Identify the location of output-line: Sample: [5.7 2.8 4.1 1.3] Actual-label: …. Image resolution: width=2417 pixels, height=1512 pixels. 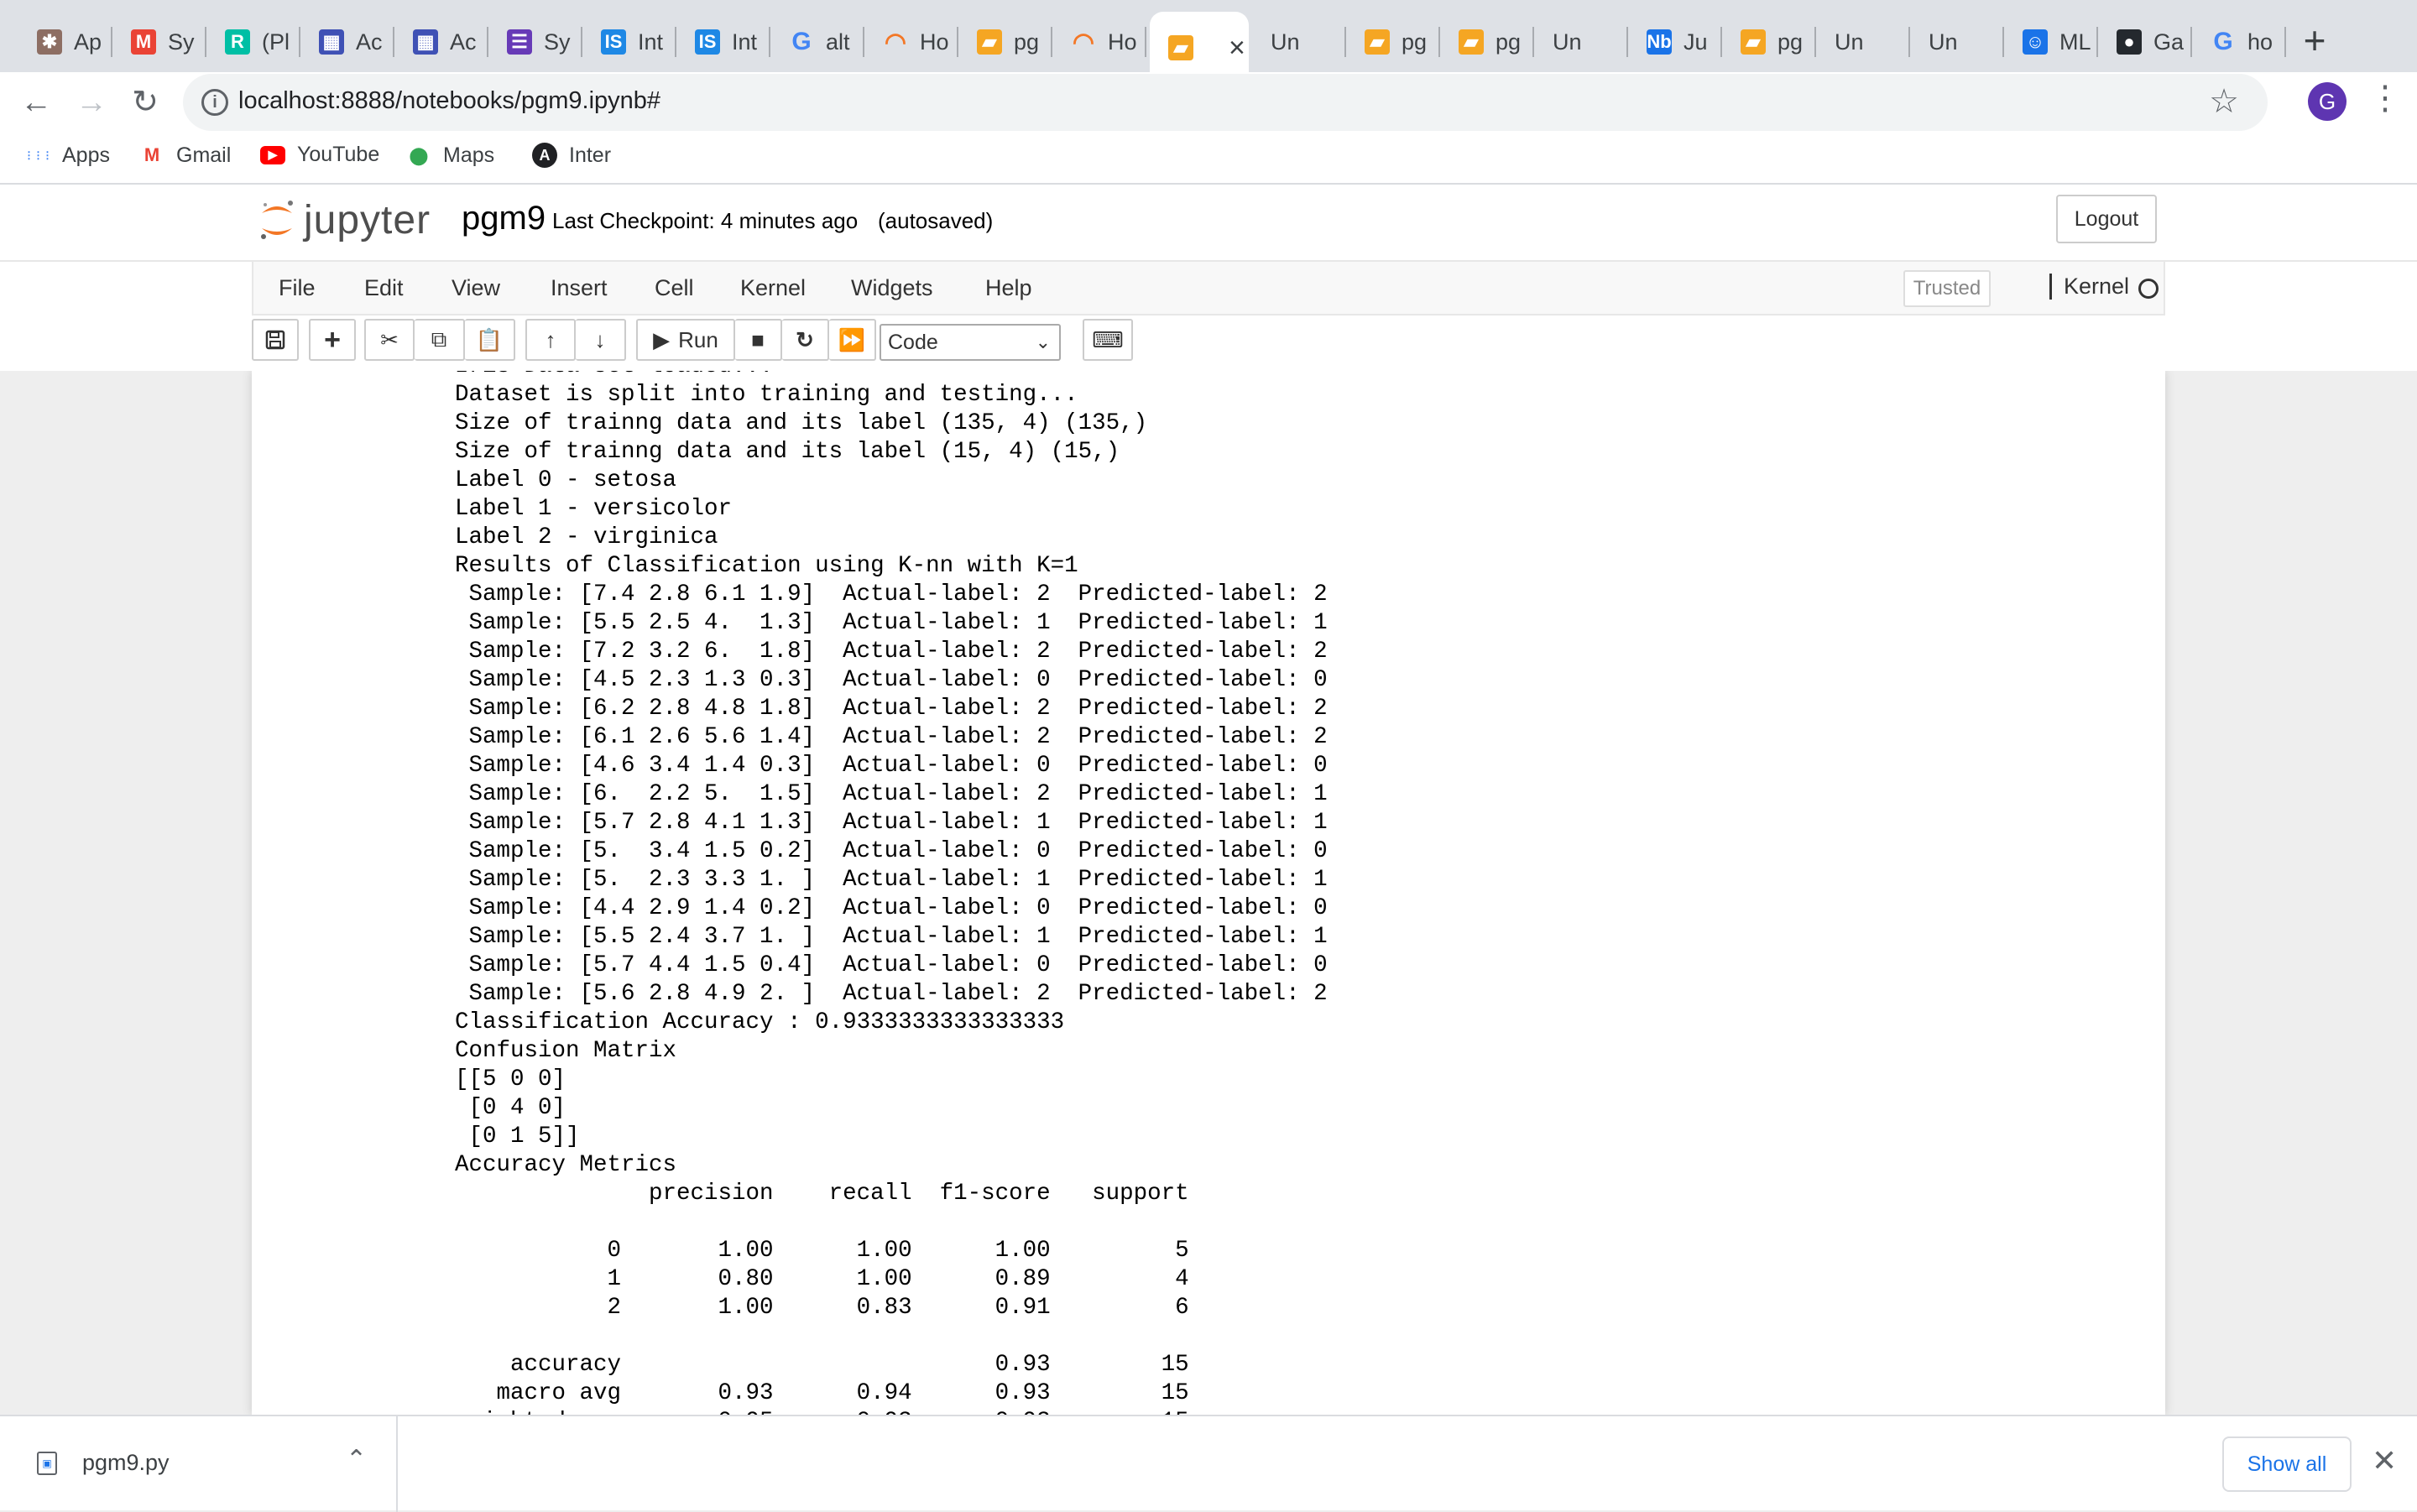
(891, 823).